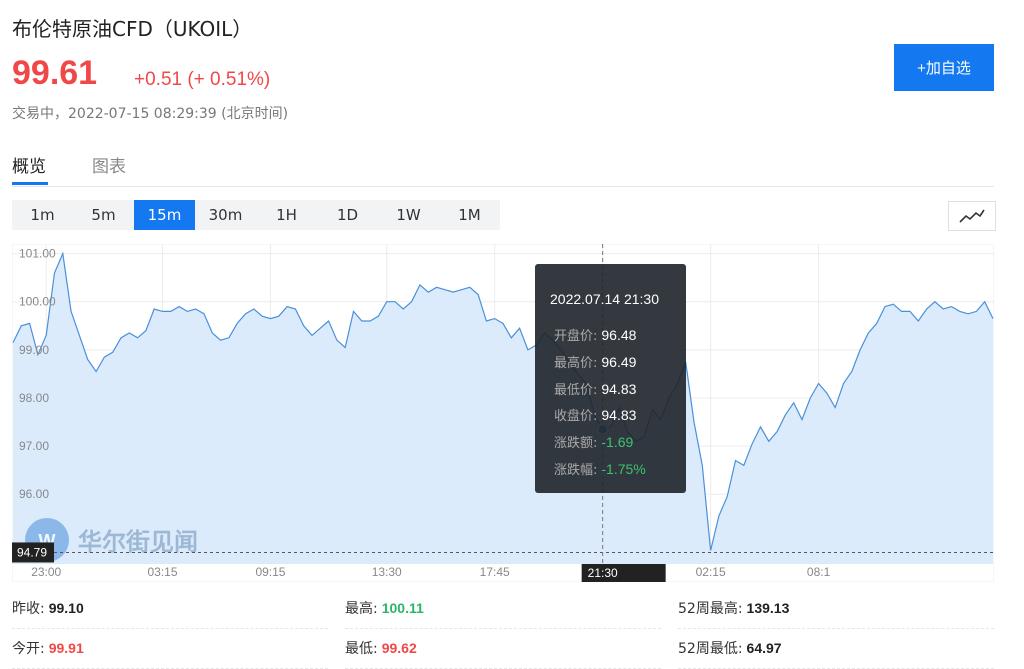 This screenshot has width=1024, height=669. Describe the element at coordinates (408, 215) in the screenshot. I see `period-1w: 1W` at that location.